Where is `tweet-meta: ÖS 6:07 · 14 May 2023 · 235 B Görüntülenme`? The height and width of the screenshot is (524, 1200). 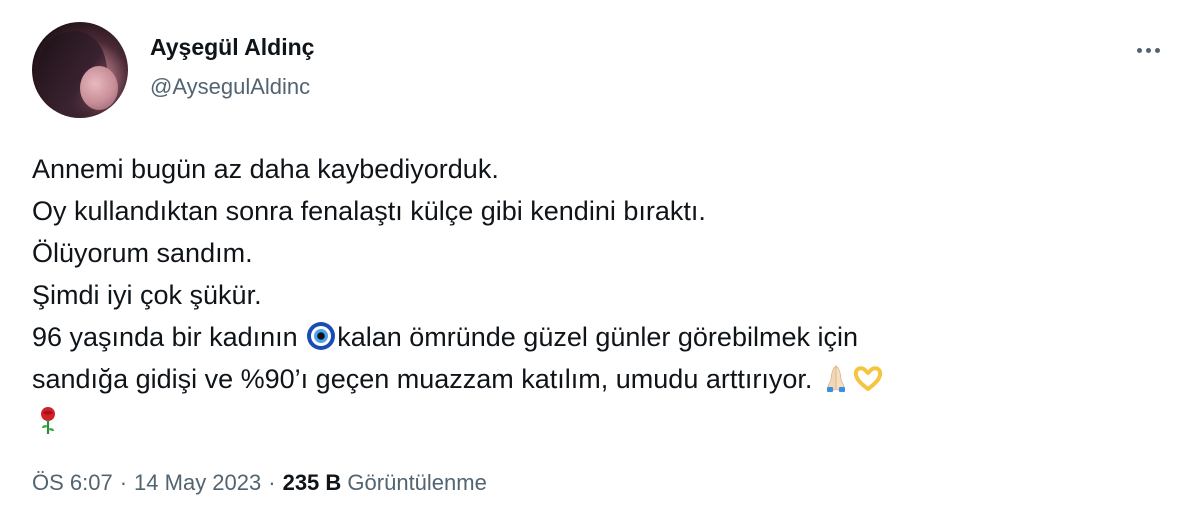 tweet-meta: ÖS 6:07 · 14 May 2023 · 235 B Görüntülenme is located at coordinates (259, 483).